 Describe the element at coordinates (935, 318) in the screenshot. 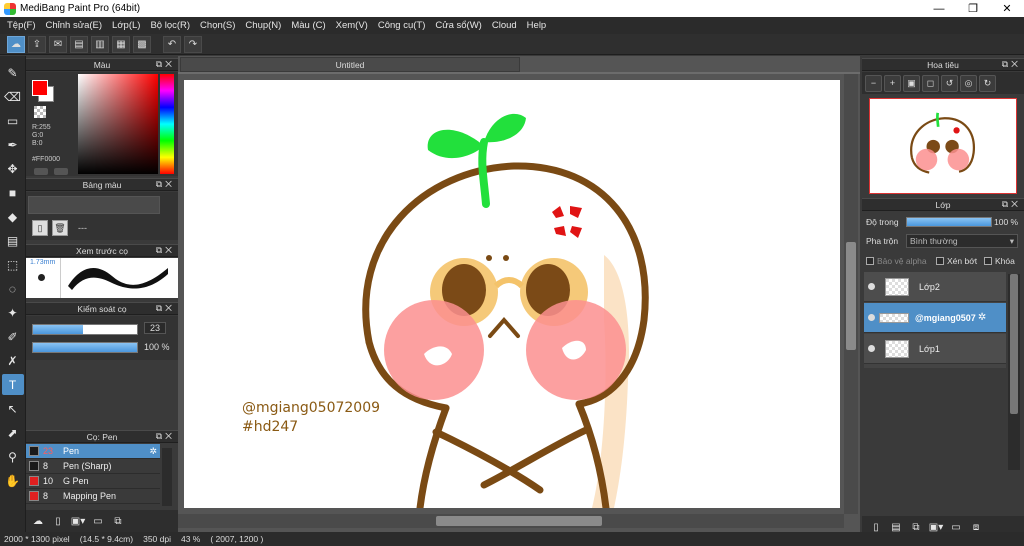

I see `layer-row: @mgiang0507 ✲` at that location.